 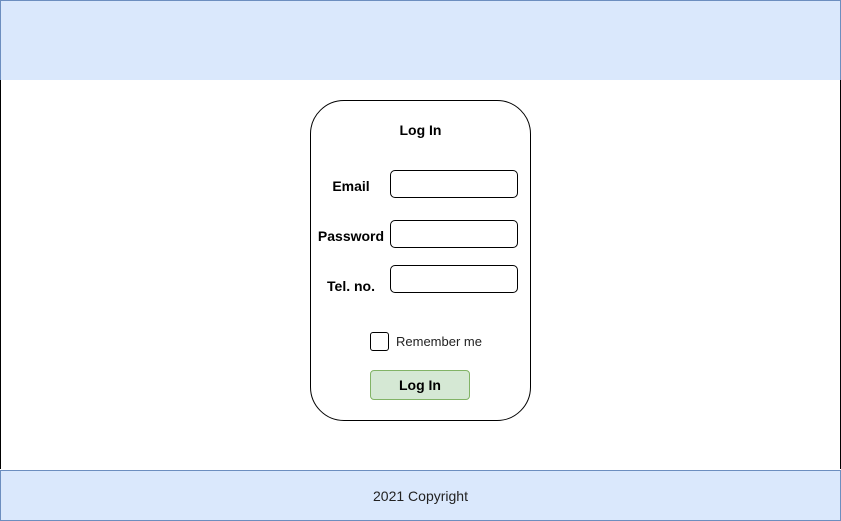 What do you see at coordinates (454, 279) in the screenshot?
I see `tel-field` at bounding box center [454, 279].